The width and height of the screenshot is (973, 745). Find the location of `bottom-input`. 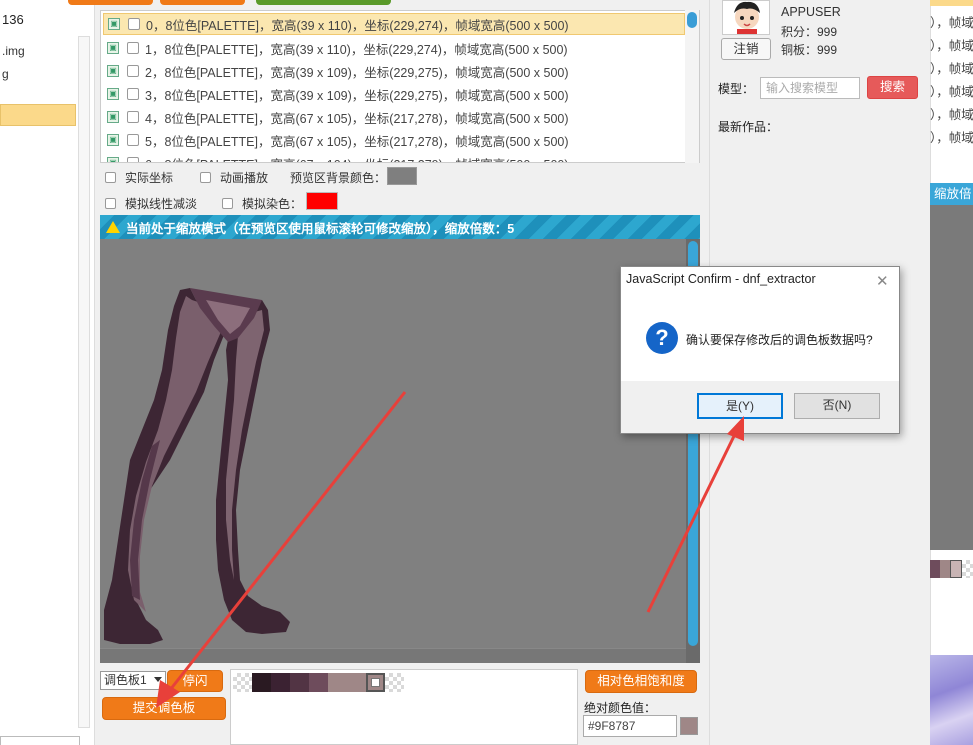

bottom-input is located at coordinates (40, 740).